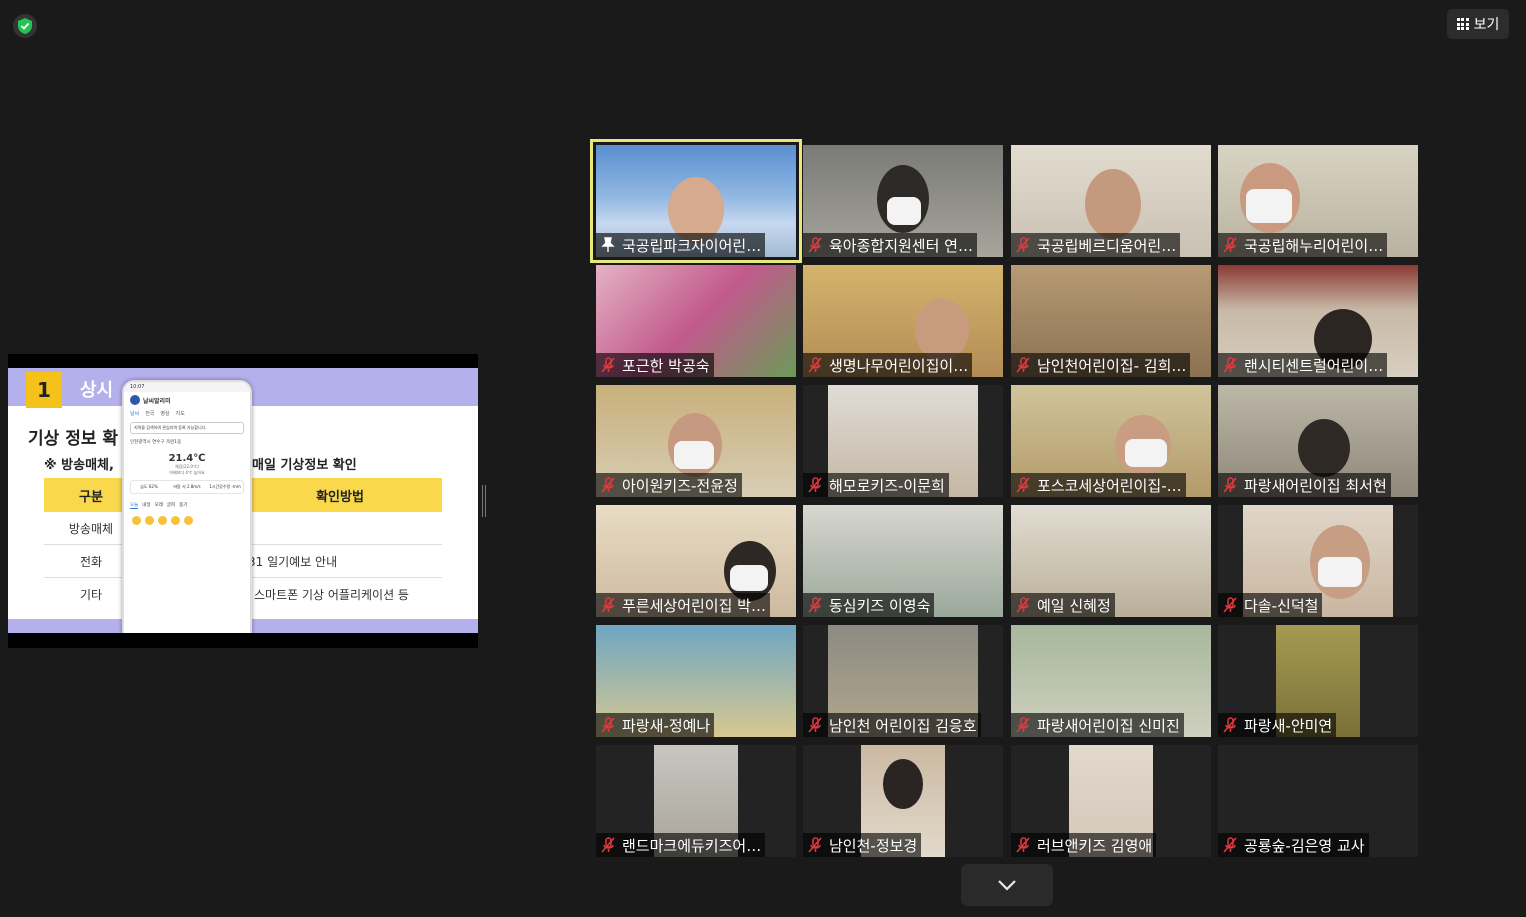 The width and height of the screenshot is (1526, 917). I want to click on slide-title: 상시, so click(97, 390).